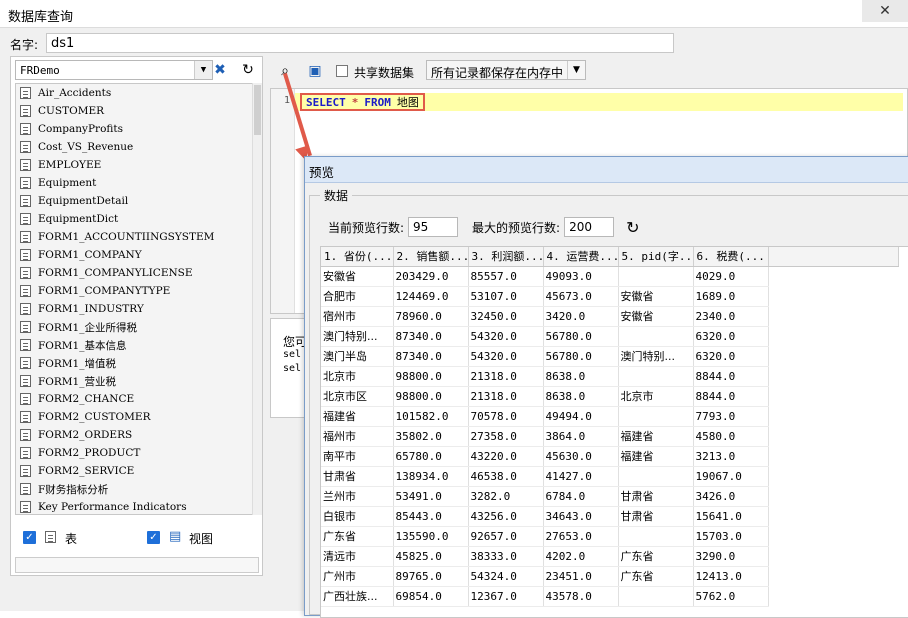  Describe the element at coordinates (134, 255) in the screenshot. I see `table-list-item: FORM1_COMPANY` at that location.